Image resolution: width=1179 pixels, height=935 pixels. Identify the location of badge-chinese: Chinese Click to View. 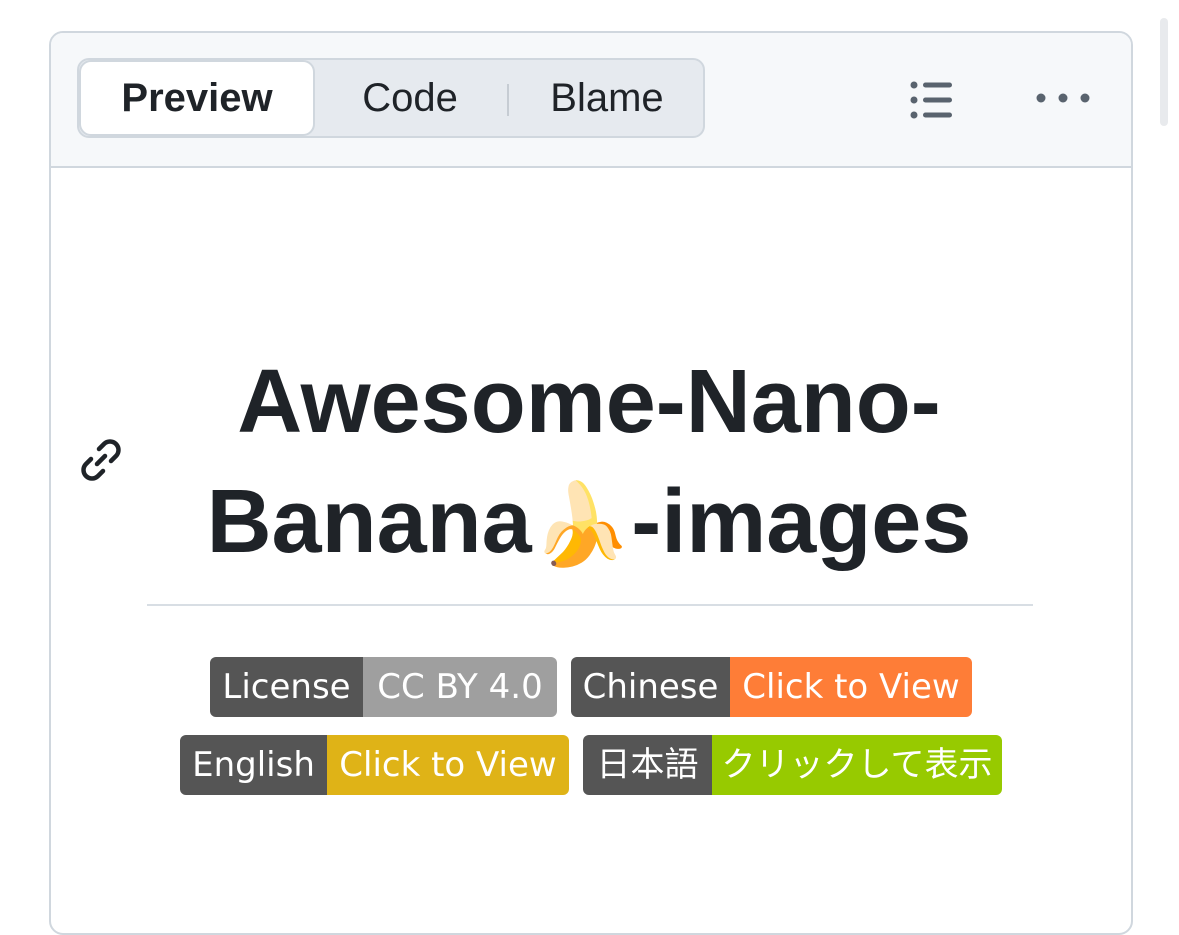
(771, 687).